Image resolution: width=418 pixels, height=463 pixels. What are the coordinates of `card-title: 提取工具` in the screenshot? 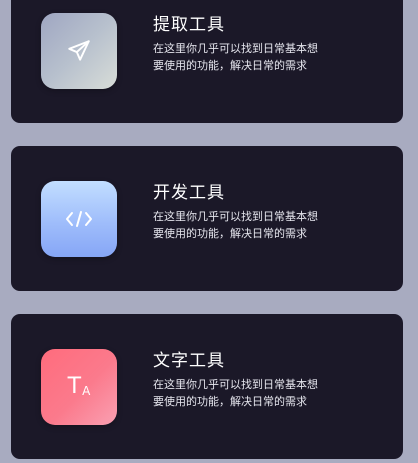 It's located at (189, 25).